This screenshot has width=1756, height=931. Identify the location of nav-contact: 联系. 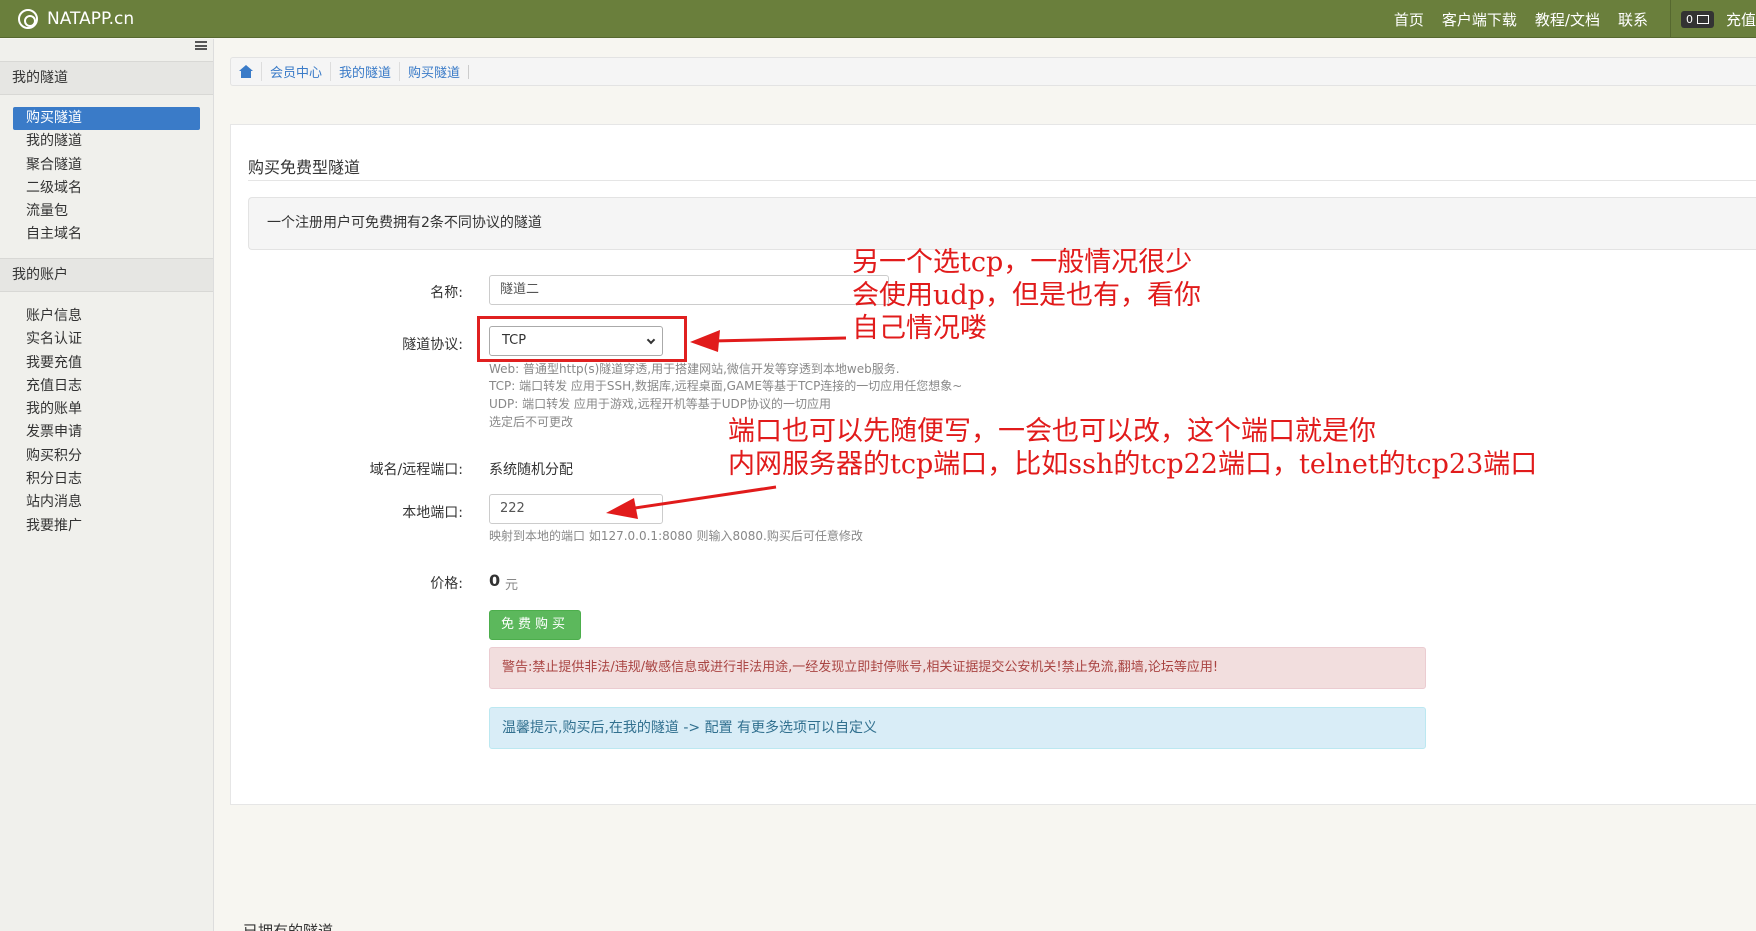
(1633, 19).